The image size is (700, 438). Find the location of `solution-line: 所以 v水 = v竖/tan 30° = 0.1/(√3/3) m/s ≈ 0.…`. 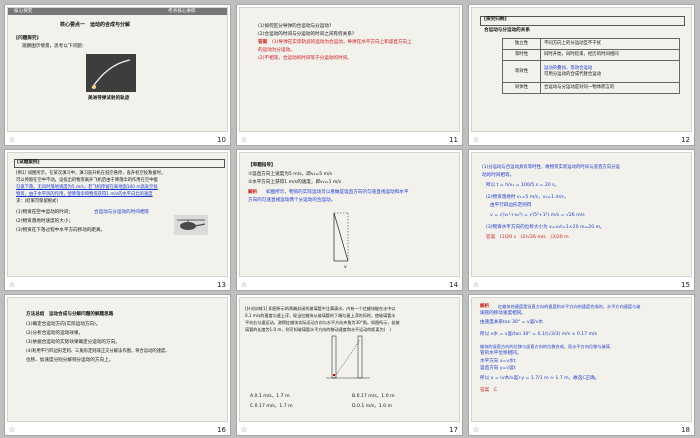

solution-line: 所以 v水 = v竖/tan 30° = 0.1/(√3/3) m/s ≈ 0.… is located at coordinates (538, 334).